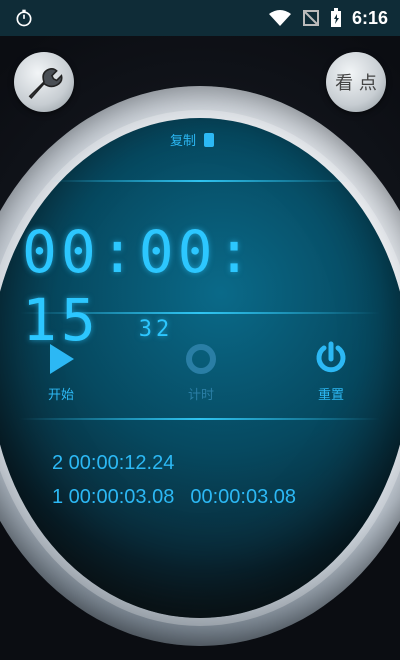 The width and height of the screenshot is (400, 660). What do you see at coordinates (335, 17) in the screenshot?
I see `battery-charging-icon` at bounding box center [335, 17].